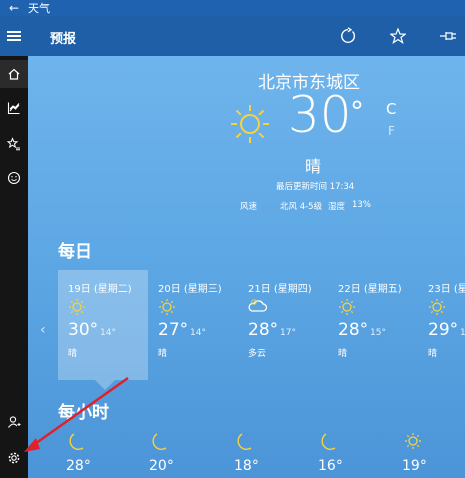 This screenshot has width=465, height=478. Describe the element at coordinates (232, 36) in the screenshot. I see `top-bar: 预报` at that location.